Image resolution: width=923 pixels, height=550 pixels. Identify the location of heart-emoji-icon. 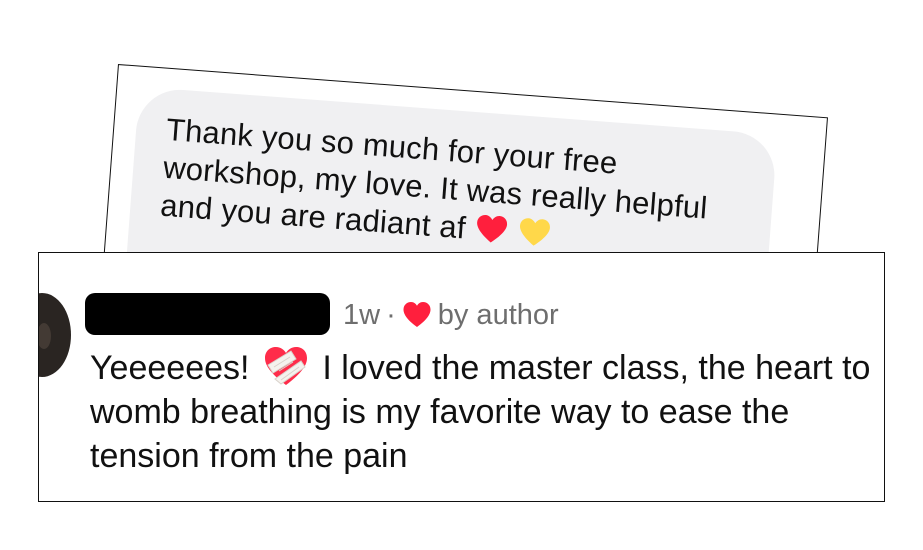
(491, 228).